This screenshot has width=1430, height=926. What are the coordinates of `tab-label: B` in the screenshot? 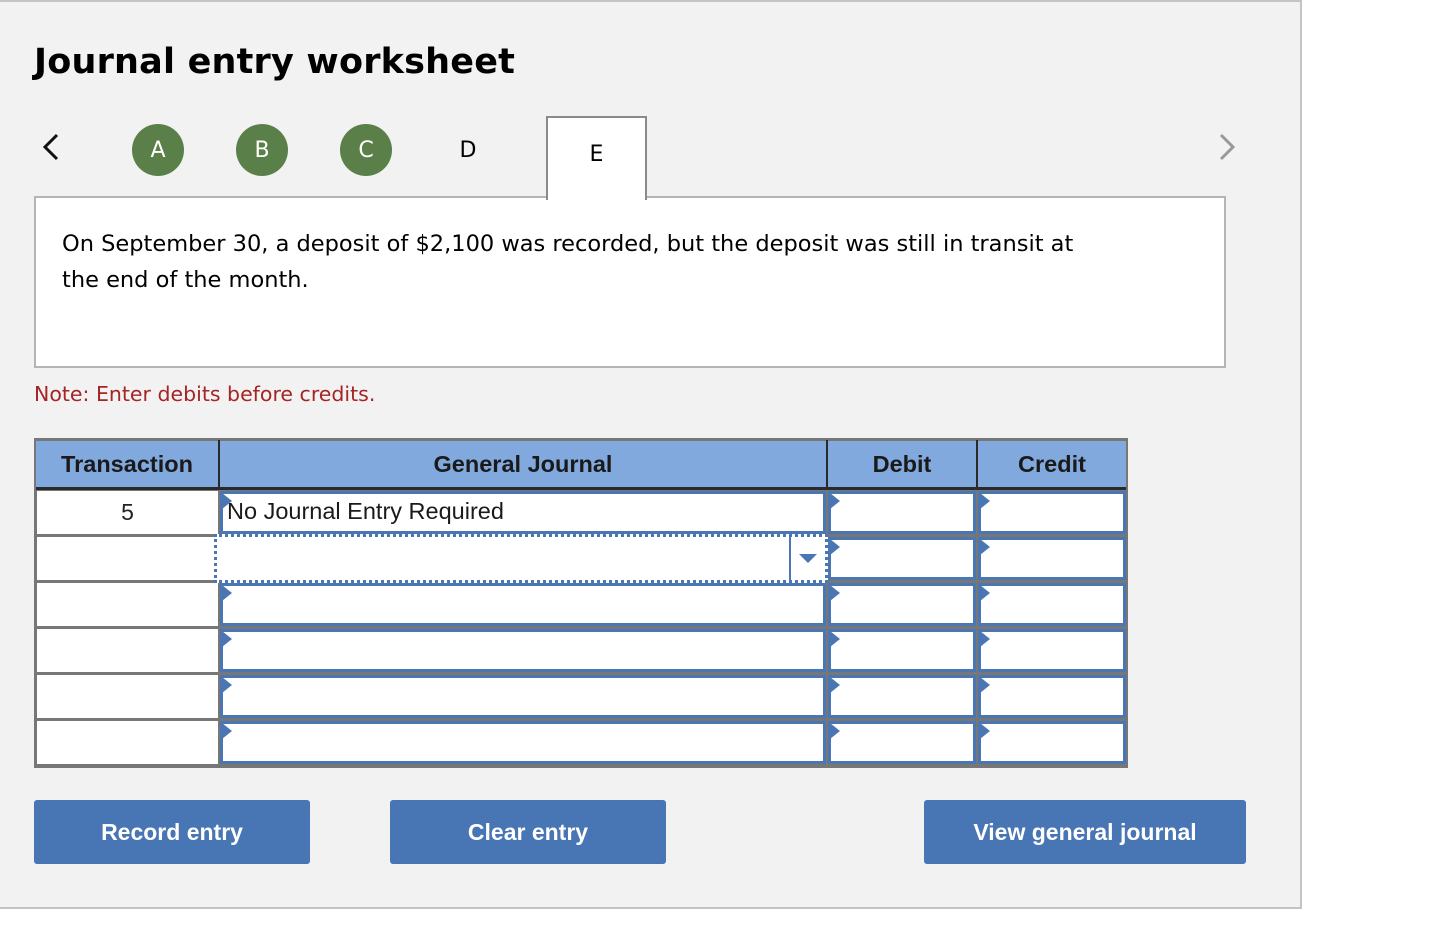 It's located at (262, 150).